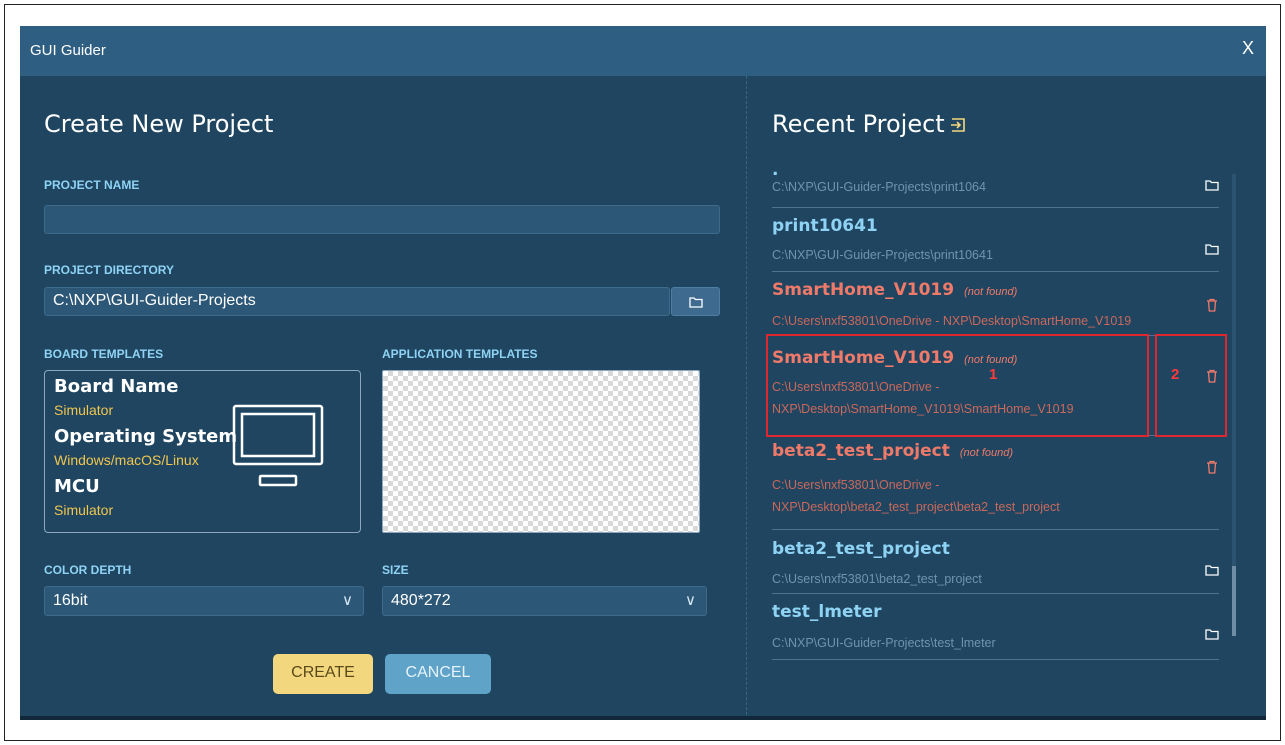 The height and width of the screenshot is (745, 1285). Describe the element at coordinates (1175, 374) in the screenshot. I see `annotation-label-2: 2` at that location.